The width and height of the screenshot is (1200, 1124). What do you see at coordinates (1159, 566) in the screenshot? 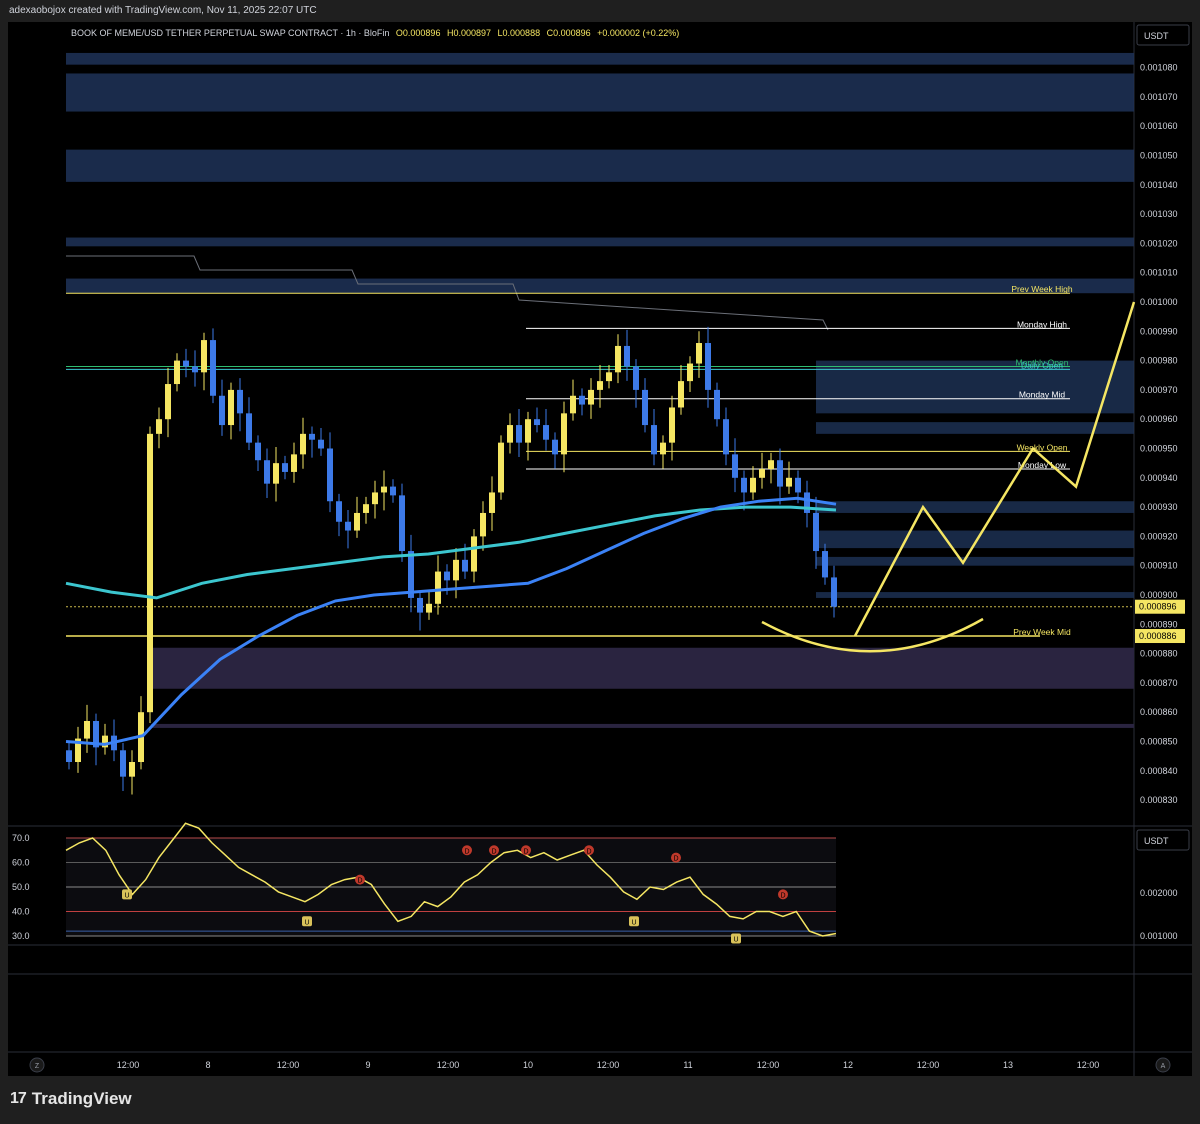
I see `price-tick-17: 0.000910` at bounding box center [1159, 566].